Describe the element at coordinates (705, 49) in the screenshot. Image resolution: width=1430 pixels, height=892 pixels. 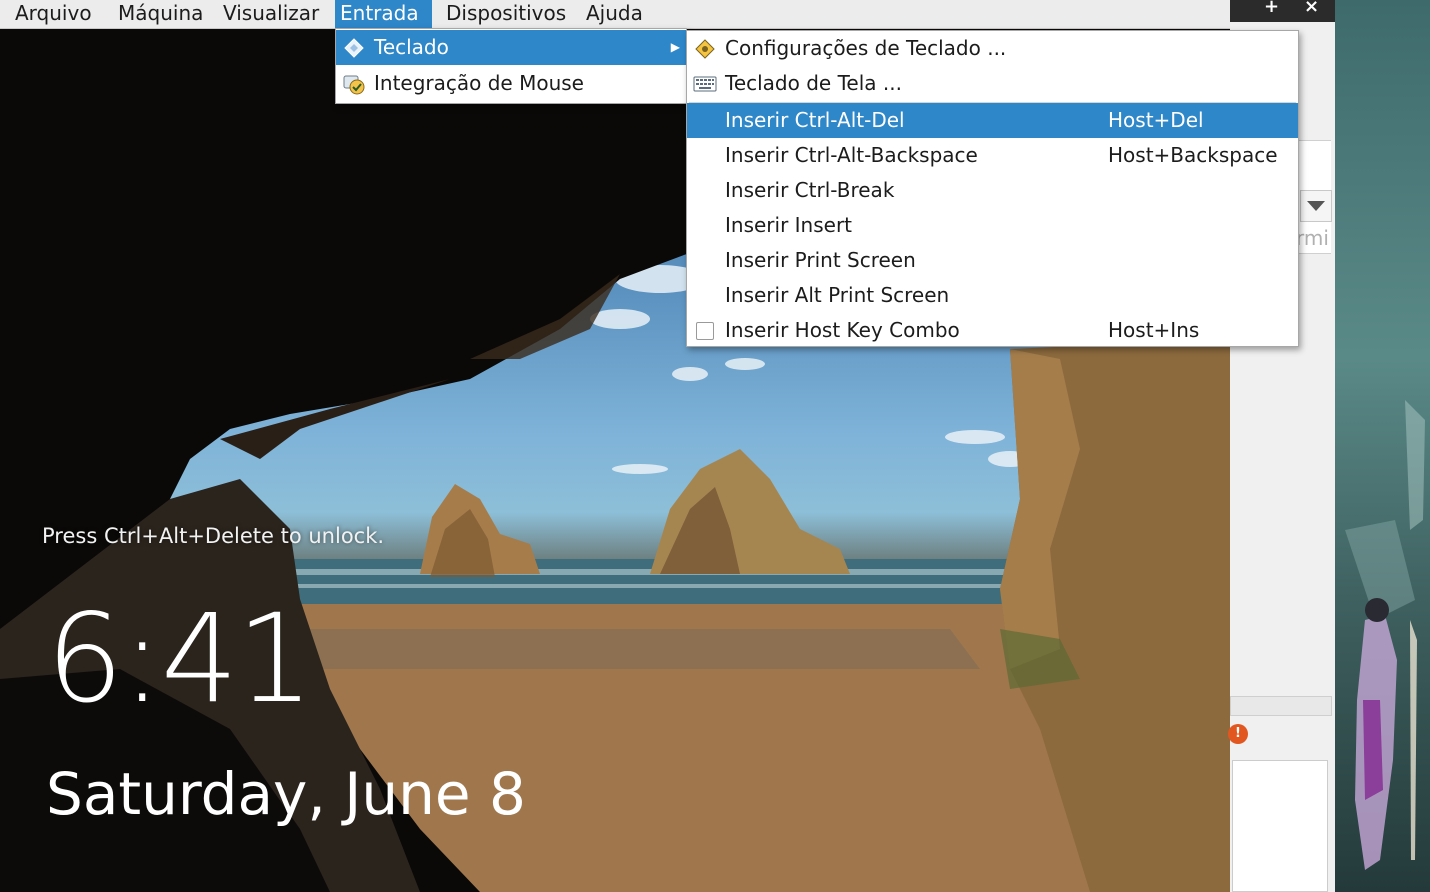
I see `keyboard-settings-icon` at that location.